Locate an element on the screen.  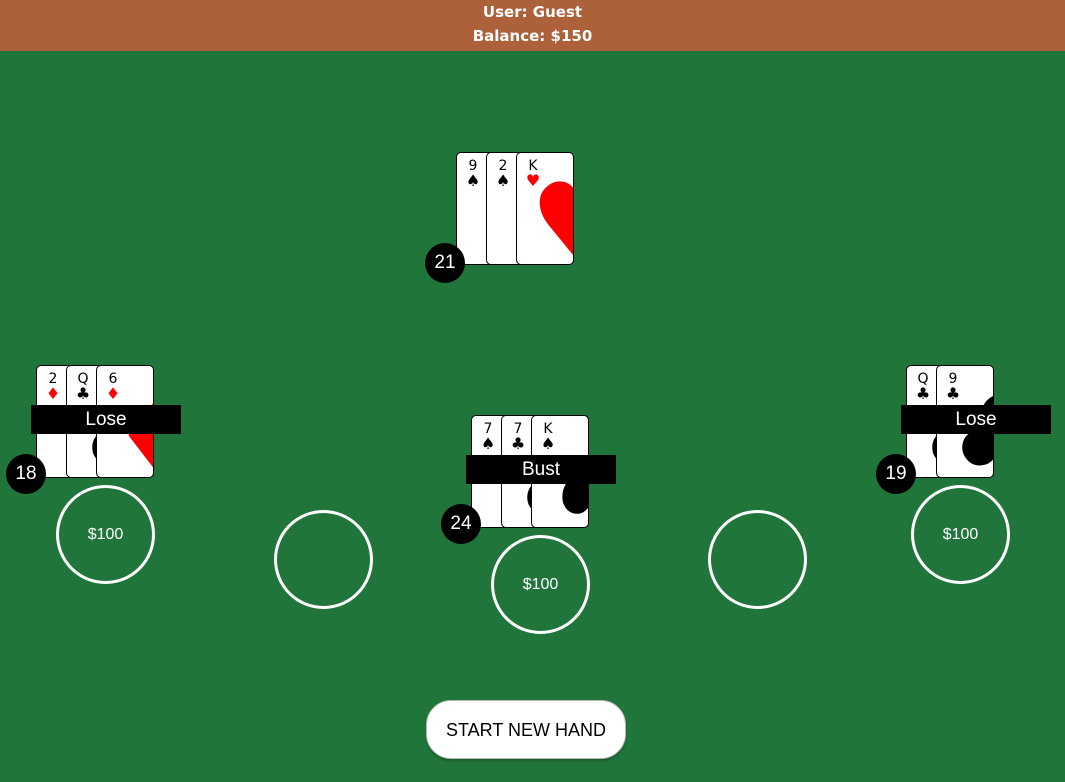
dealer-hand: 9 ♠ ♠ 2 ♠ ♠ K ♥ ♥ is located at coordinates (526, 209).